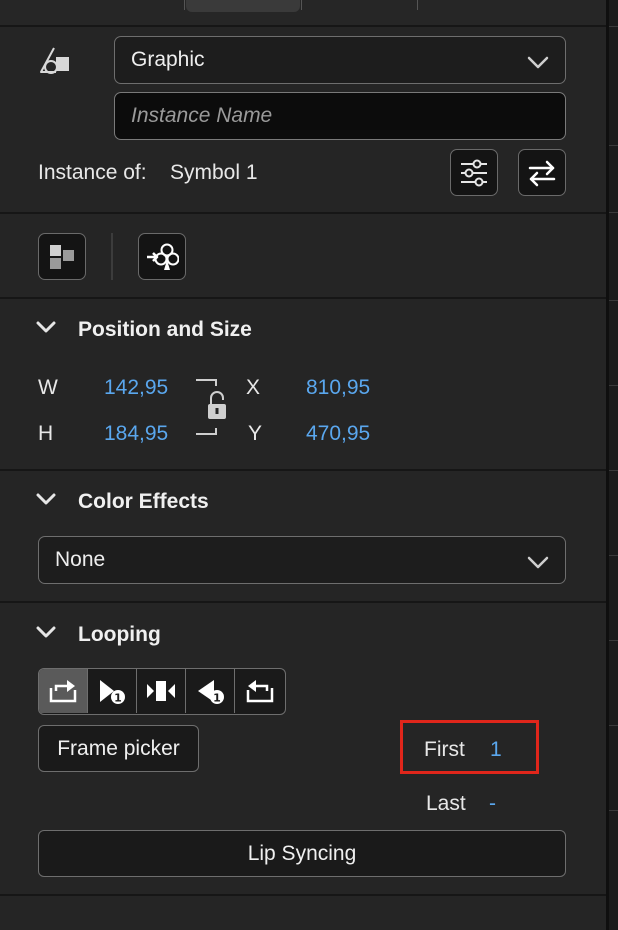  Describe the element at coordinates (136, 388) in the screenshot. I see `width-value: 142,95` at that location.